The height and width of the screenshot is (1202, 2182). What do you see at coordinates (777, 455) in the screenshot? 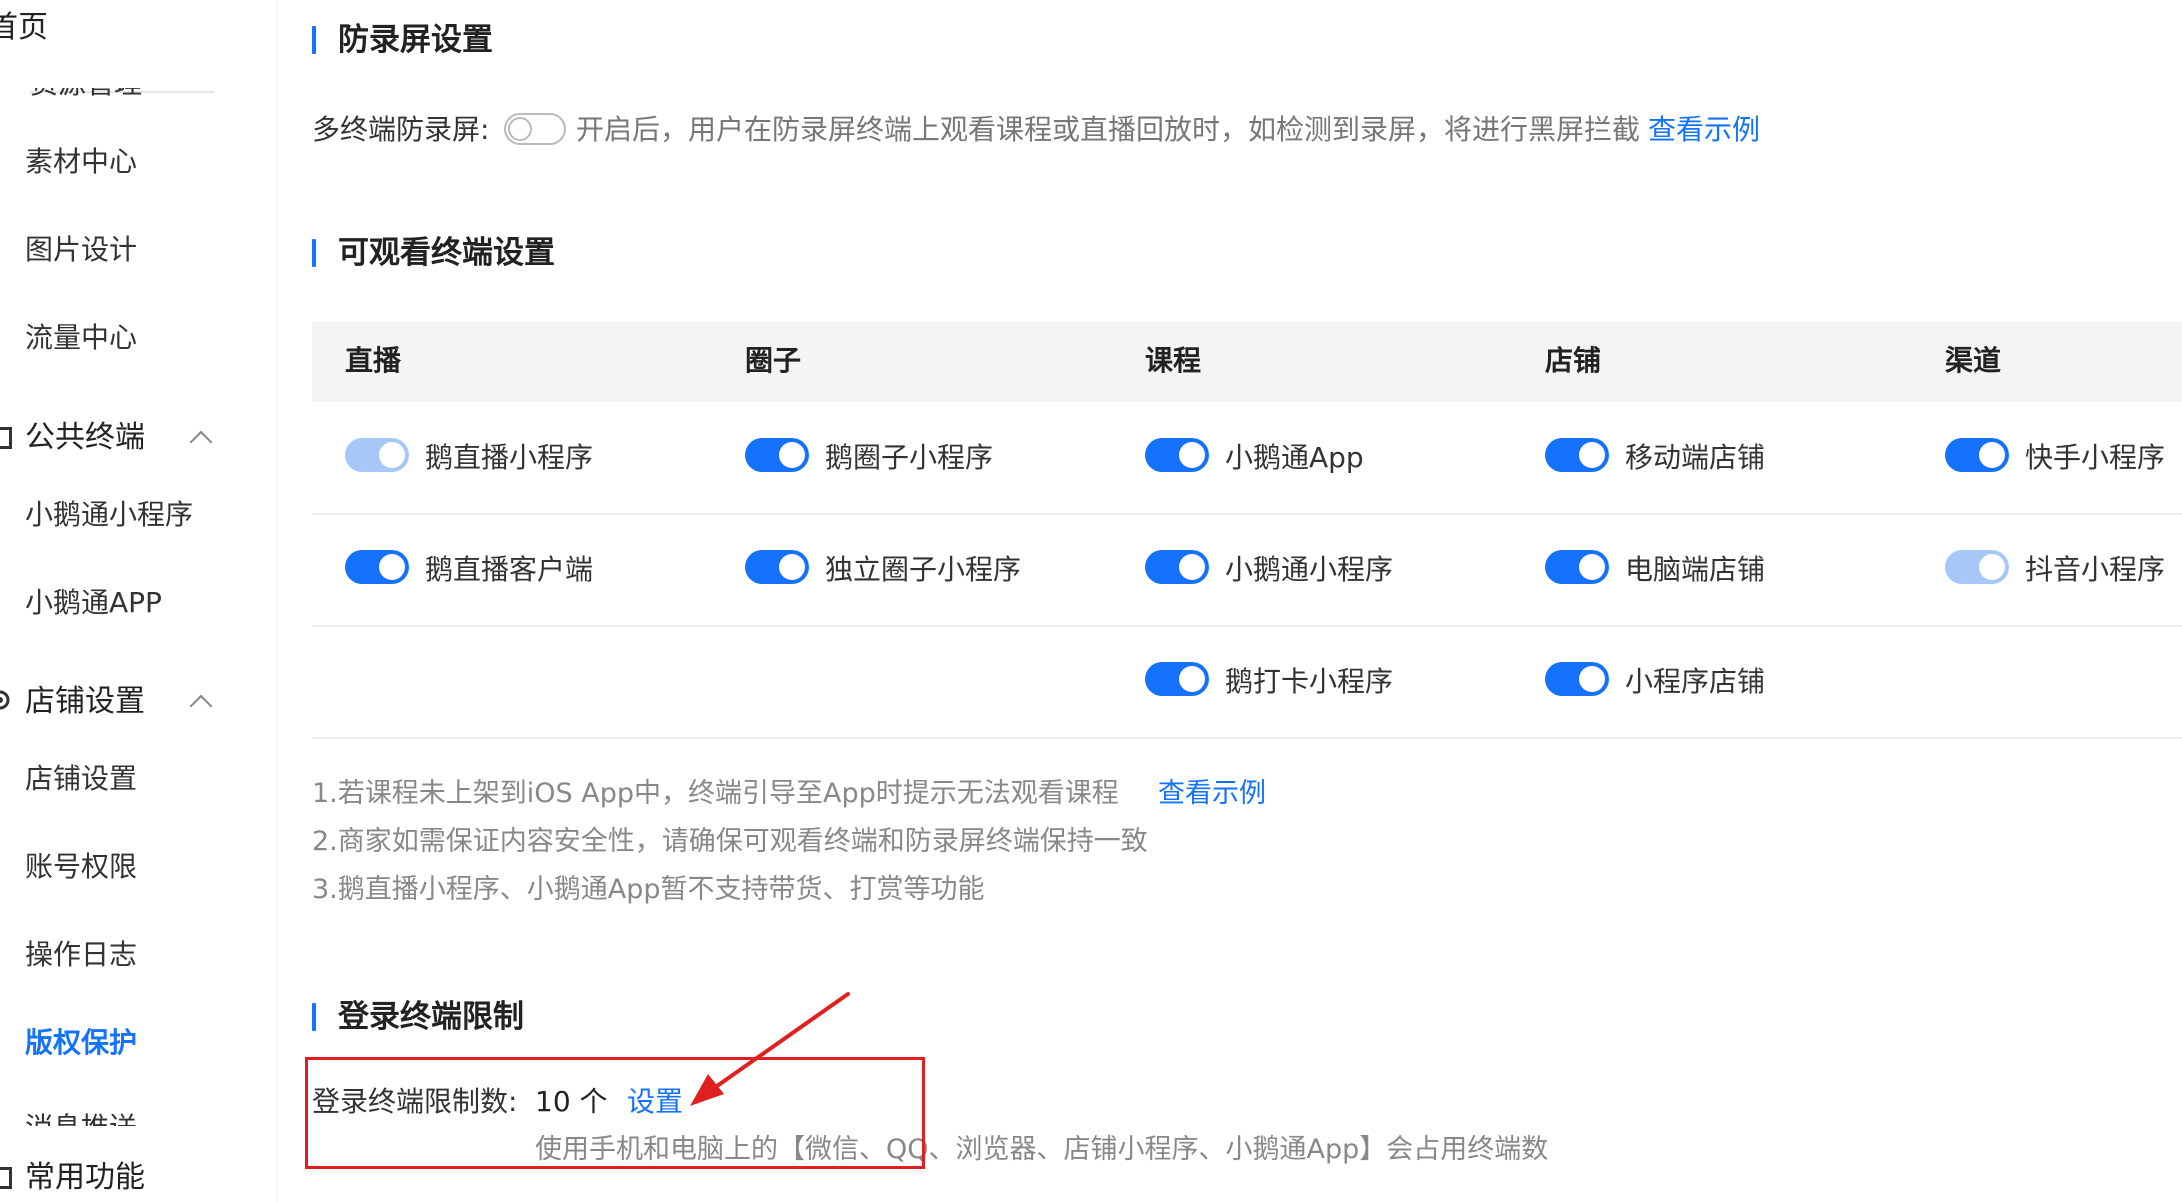
I see `toggle-equanzi-miniprogram` at bounding box center [777, 455].